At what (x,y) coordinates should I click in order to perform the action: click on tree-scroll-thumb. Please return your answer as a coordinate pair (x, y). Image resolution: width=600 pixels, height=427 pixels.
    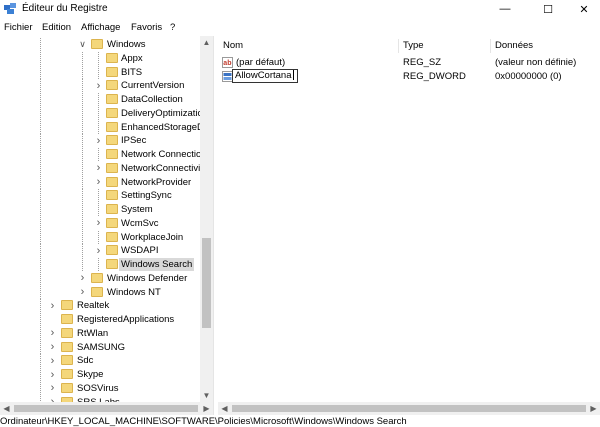
    Looking at the image, I should click on (206, 283).